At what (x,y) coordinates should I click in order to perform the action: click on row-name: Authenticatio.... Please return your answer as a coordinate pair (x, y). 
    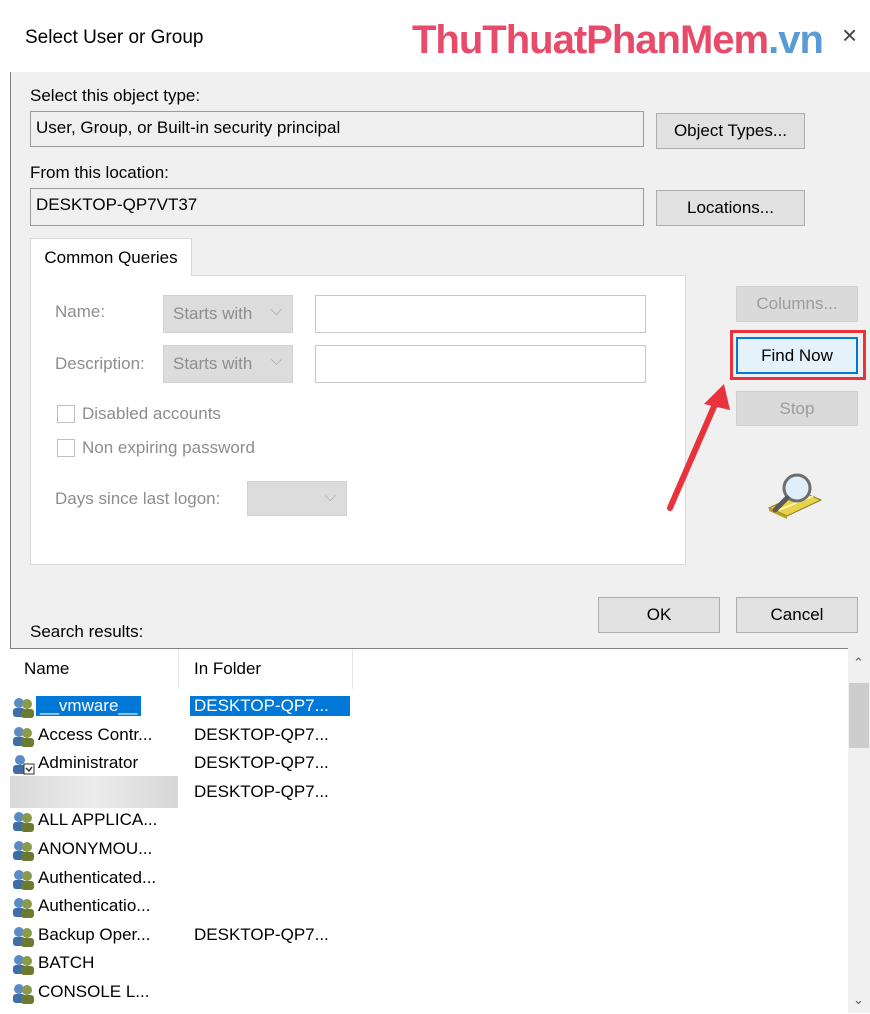
    Looking at the image, I should click on (94, 906).